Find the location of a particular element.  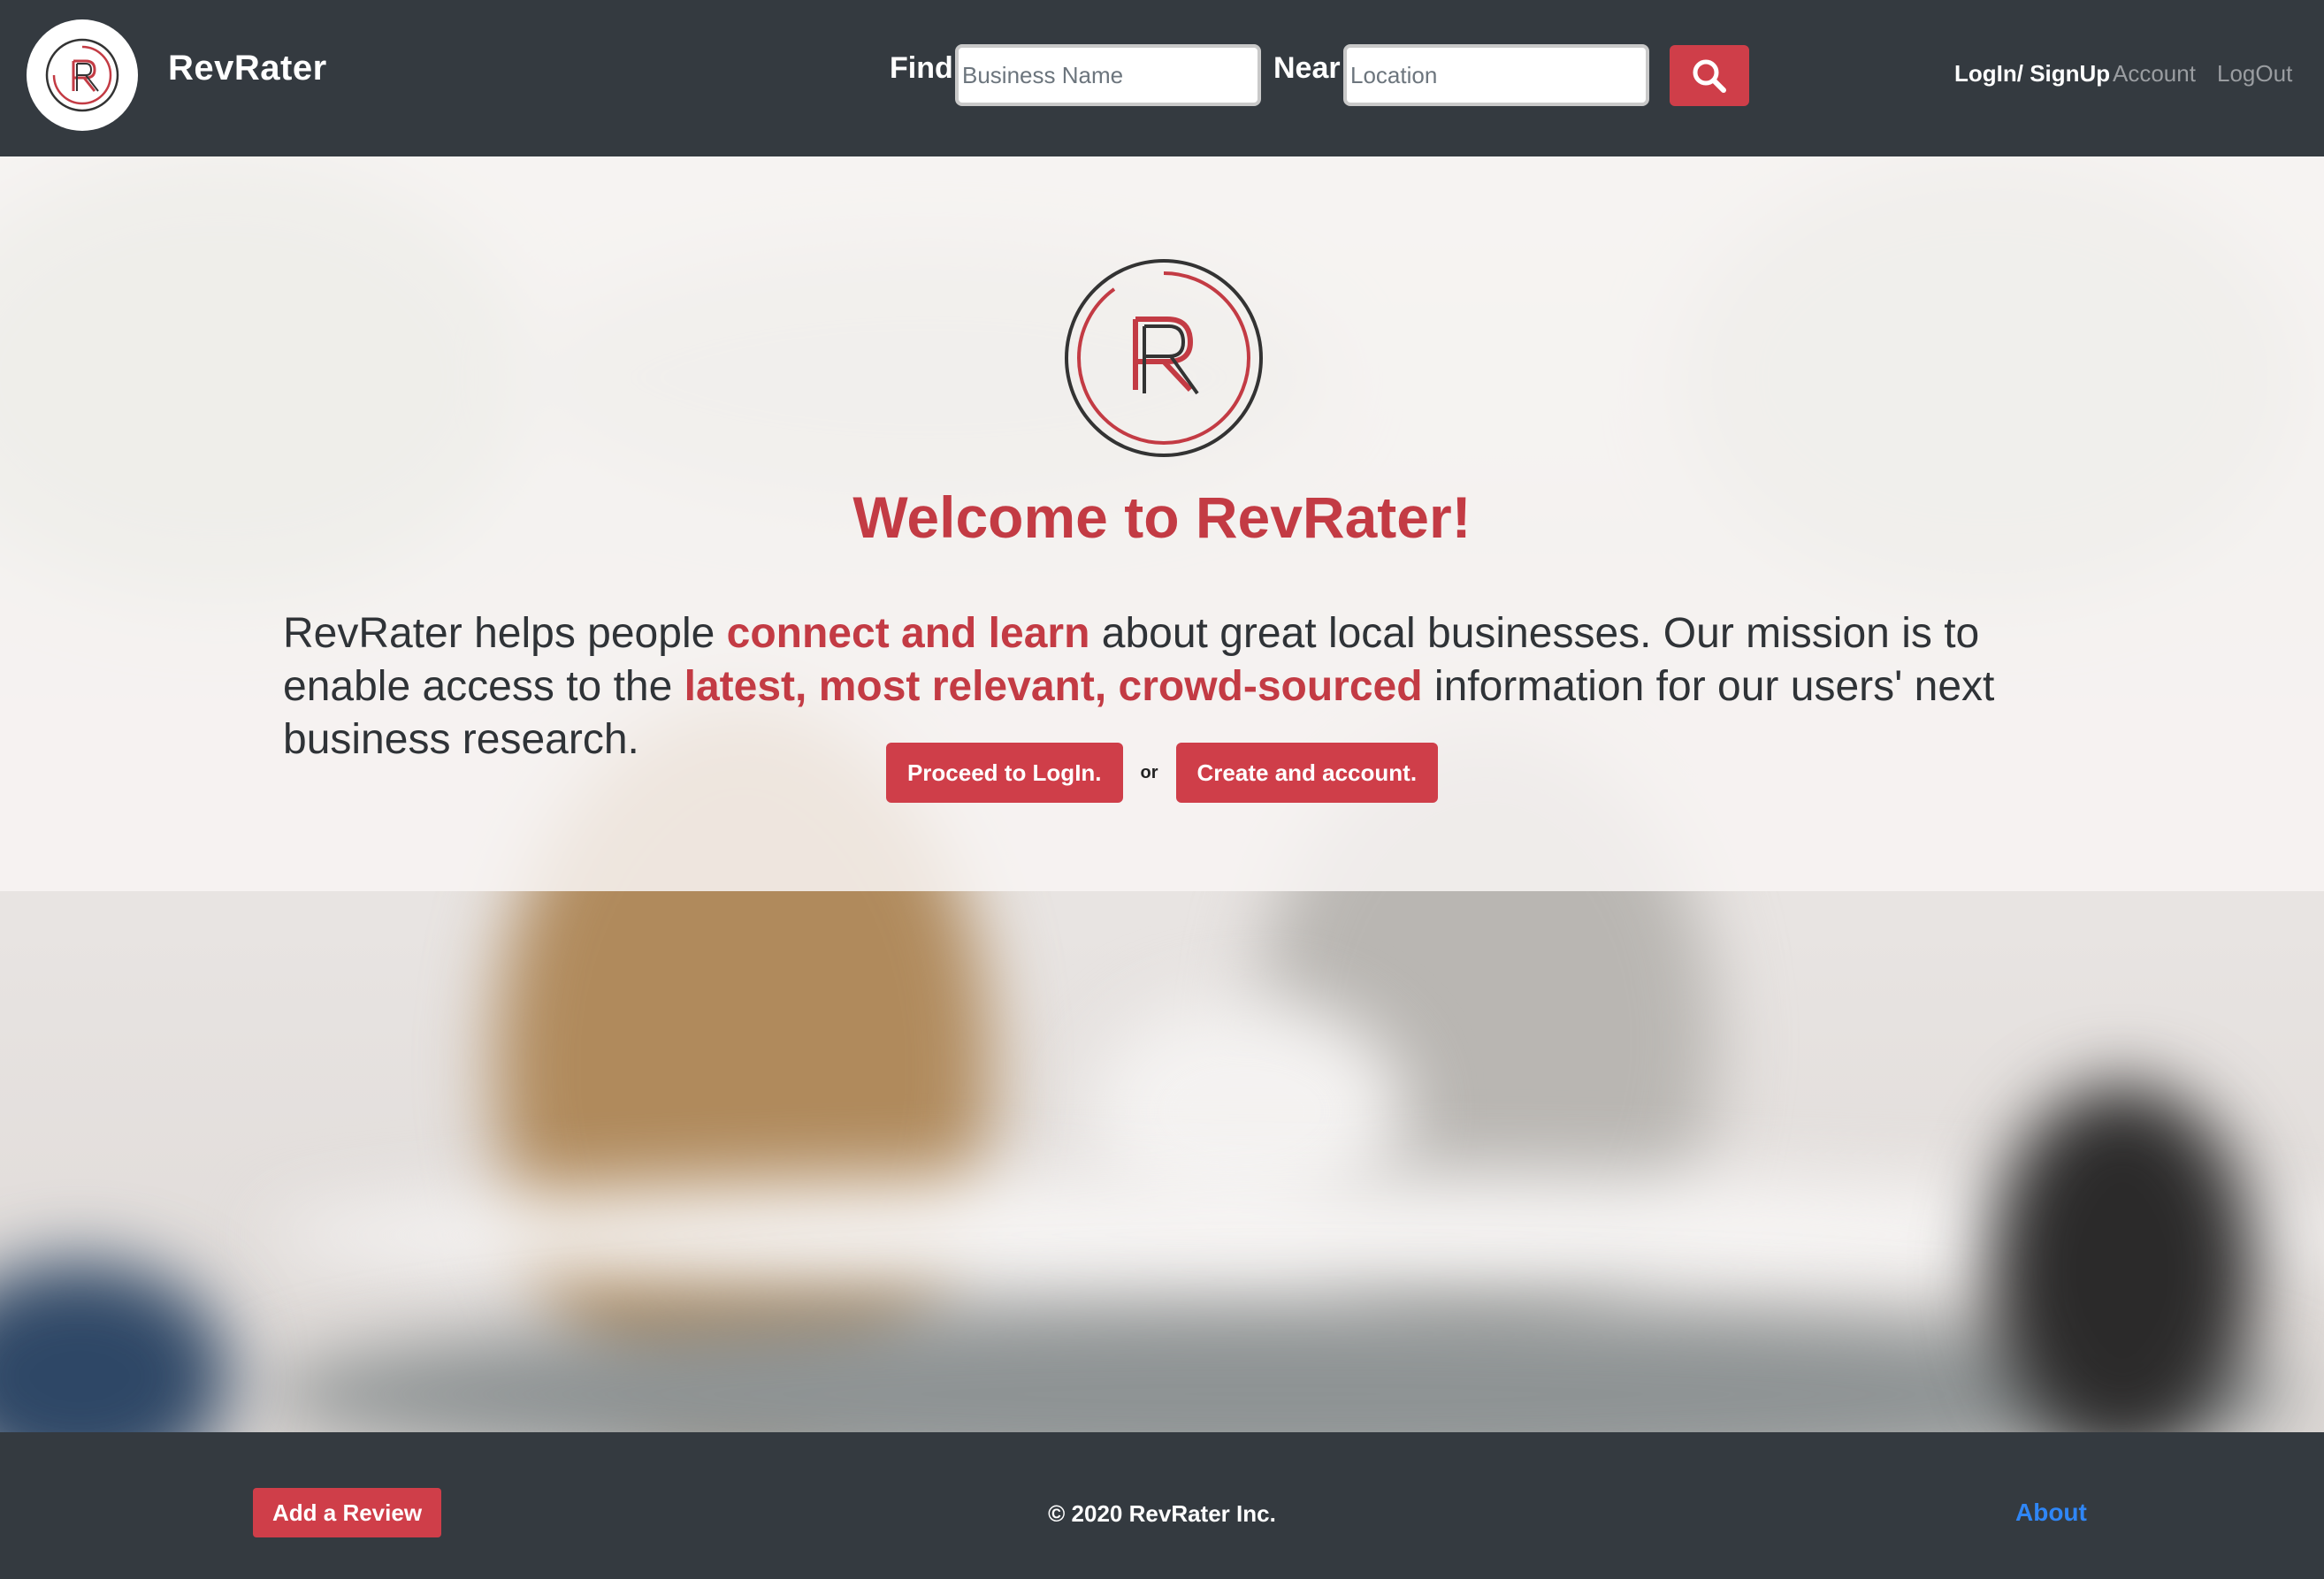

or-separator: or is located at coordinates (1149, 772).